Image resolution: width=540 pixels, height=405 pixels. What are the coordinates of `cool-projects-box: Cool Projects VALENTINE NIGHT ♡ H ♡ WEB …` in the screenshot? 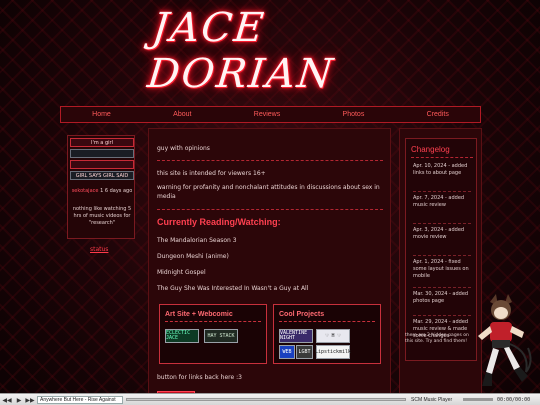 It's located at (327, 334).